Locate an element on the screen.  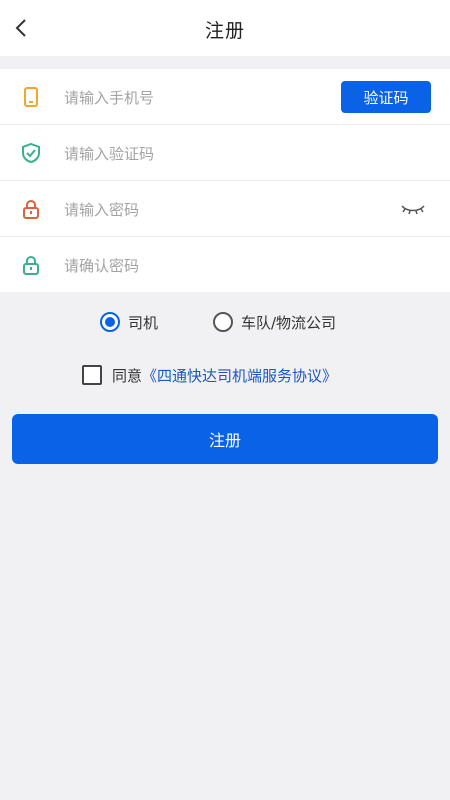
code-input is located at coordinates (194, 153).